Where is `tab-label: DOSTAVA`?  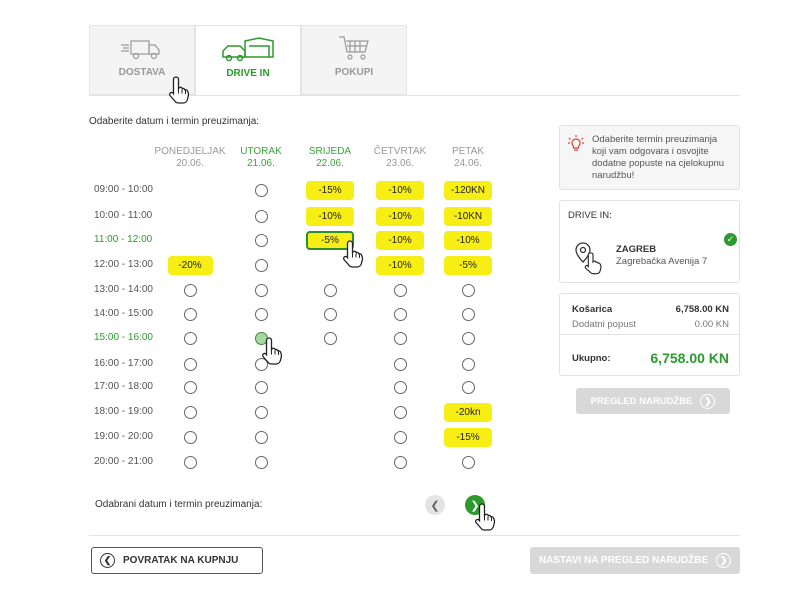 tab-label: DOSTAVA is located at coordinates (142, 72).